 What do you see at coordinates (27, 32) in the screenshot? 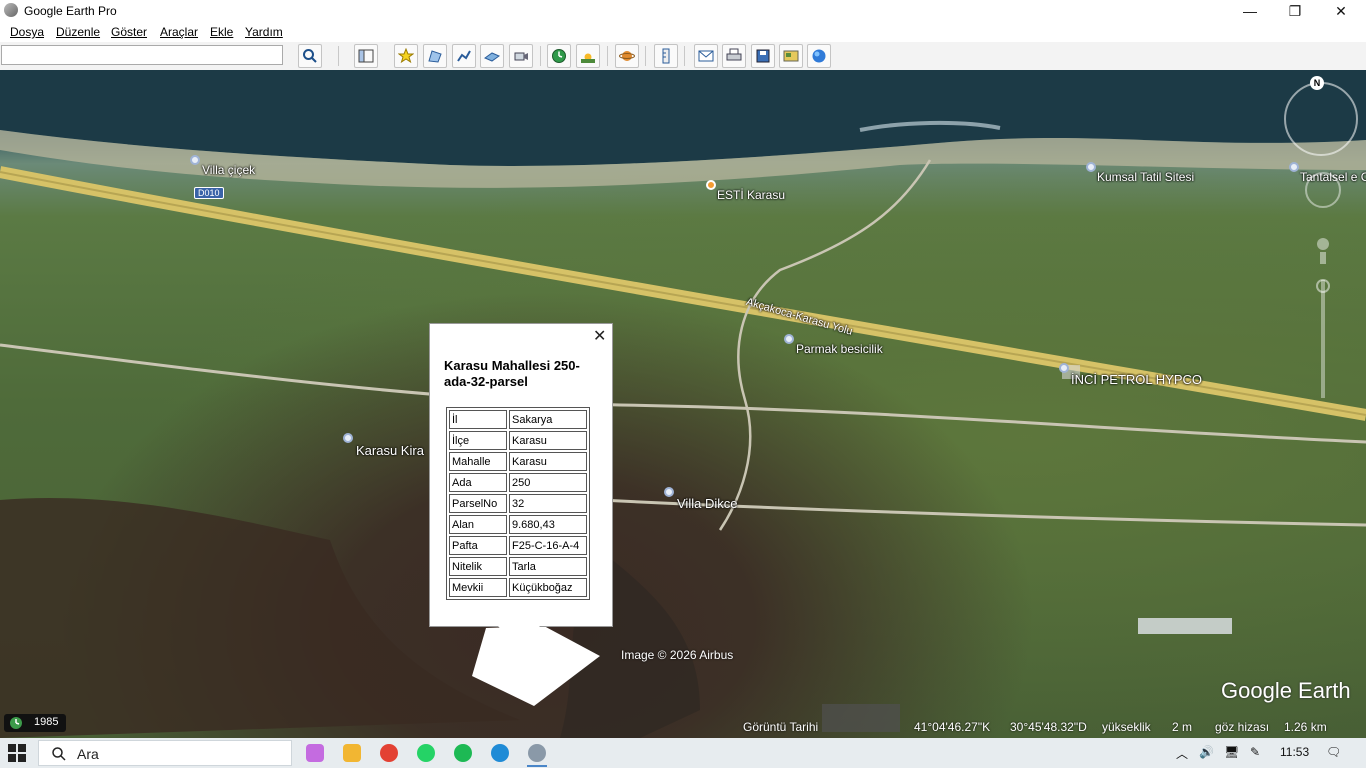
I see `menu-dosya: Dosya` at bounding box center [27, 32].